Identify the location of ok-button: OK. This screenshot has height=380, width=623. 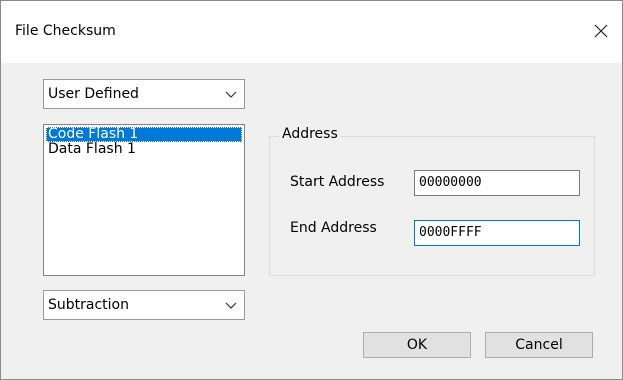
(417, 345).